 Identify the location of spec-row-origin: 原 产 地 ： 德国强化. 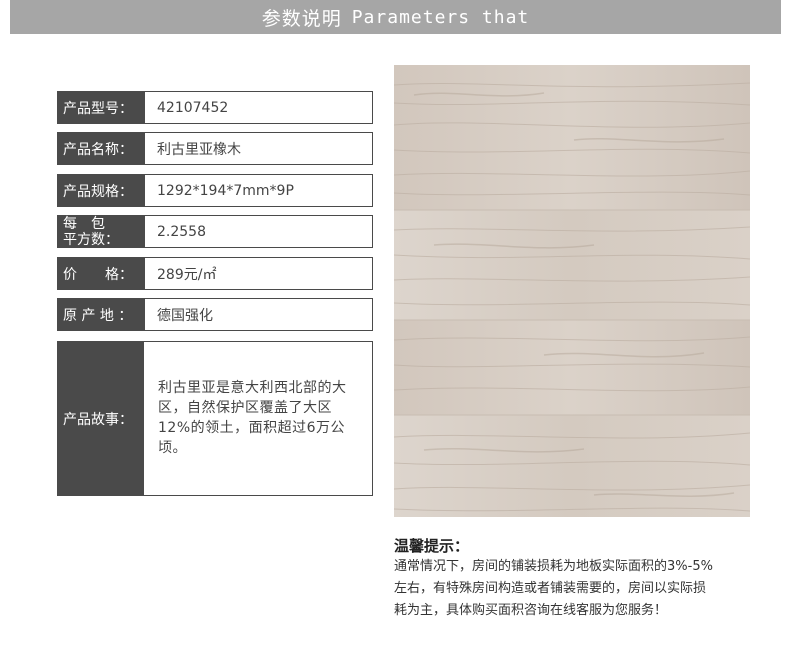
(215, 314).